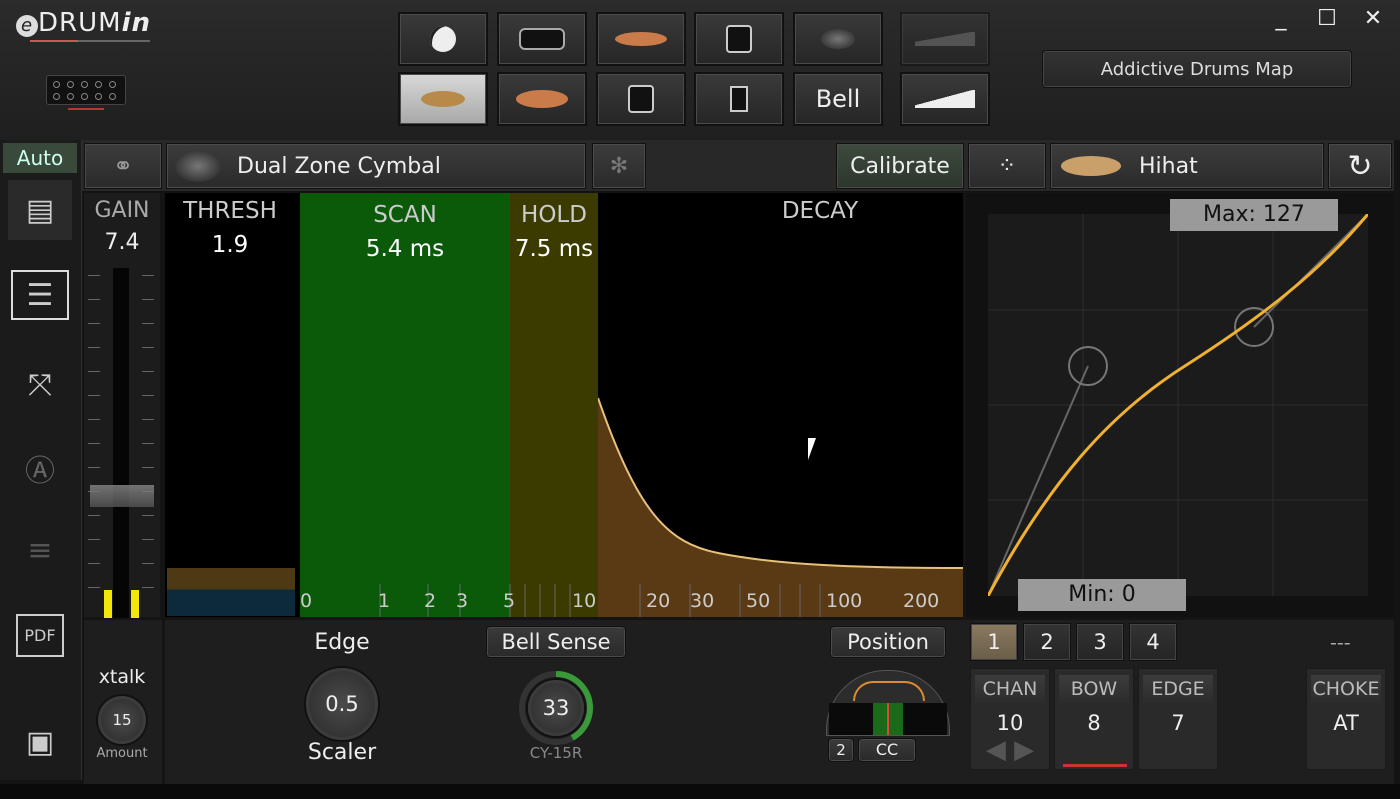 The width and height of the screenshot is (1400, 799). I want to click on cymbal-icon, so click(641, 39).